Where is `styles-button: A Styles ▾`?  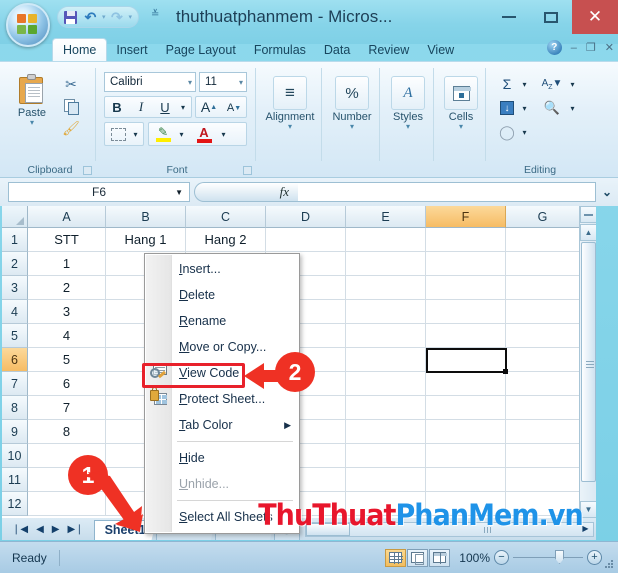
styles-button: A Styles ▾ is located at coordinates (408, 103).